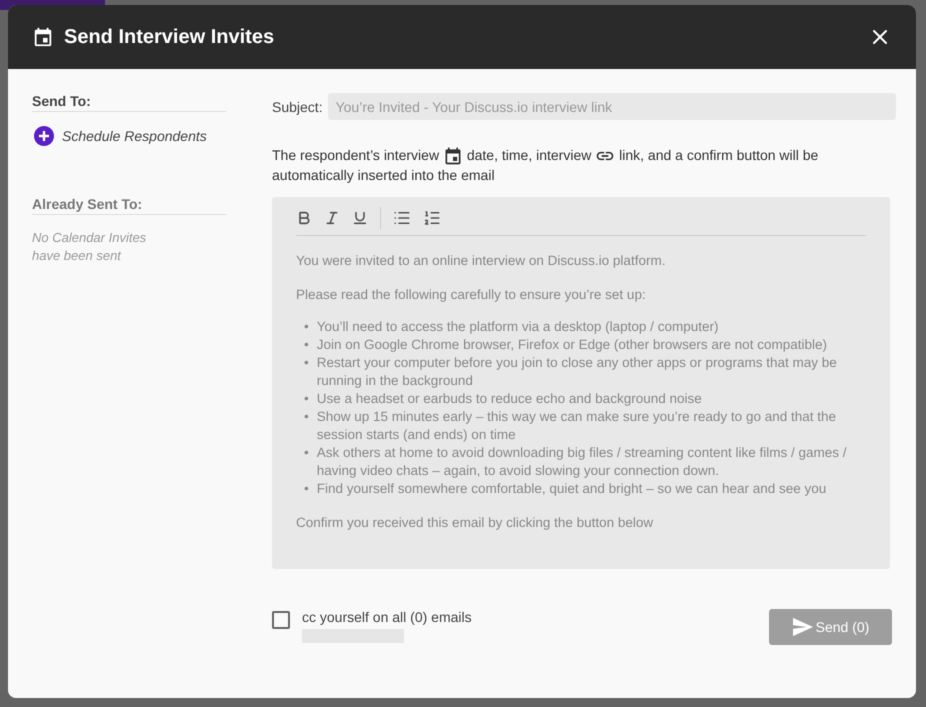 This screenshot has width=926, height=707. I want to click on empty-message: No Calendar Invites have been sent, so click(90, 247).